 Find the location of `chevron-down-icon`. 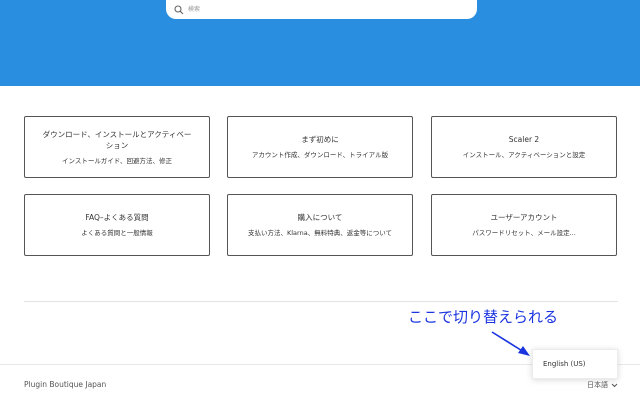

chevron-down-icon is located at coordinates (614, 385).